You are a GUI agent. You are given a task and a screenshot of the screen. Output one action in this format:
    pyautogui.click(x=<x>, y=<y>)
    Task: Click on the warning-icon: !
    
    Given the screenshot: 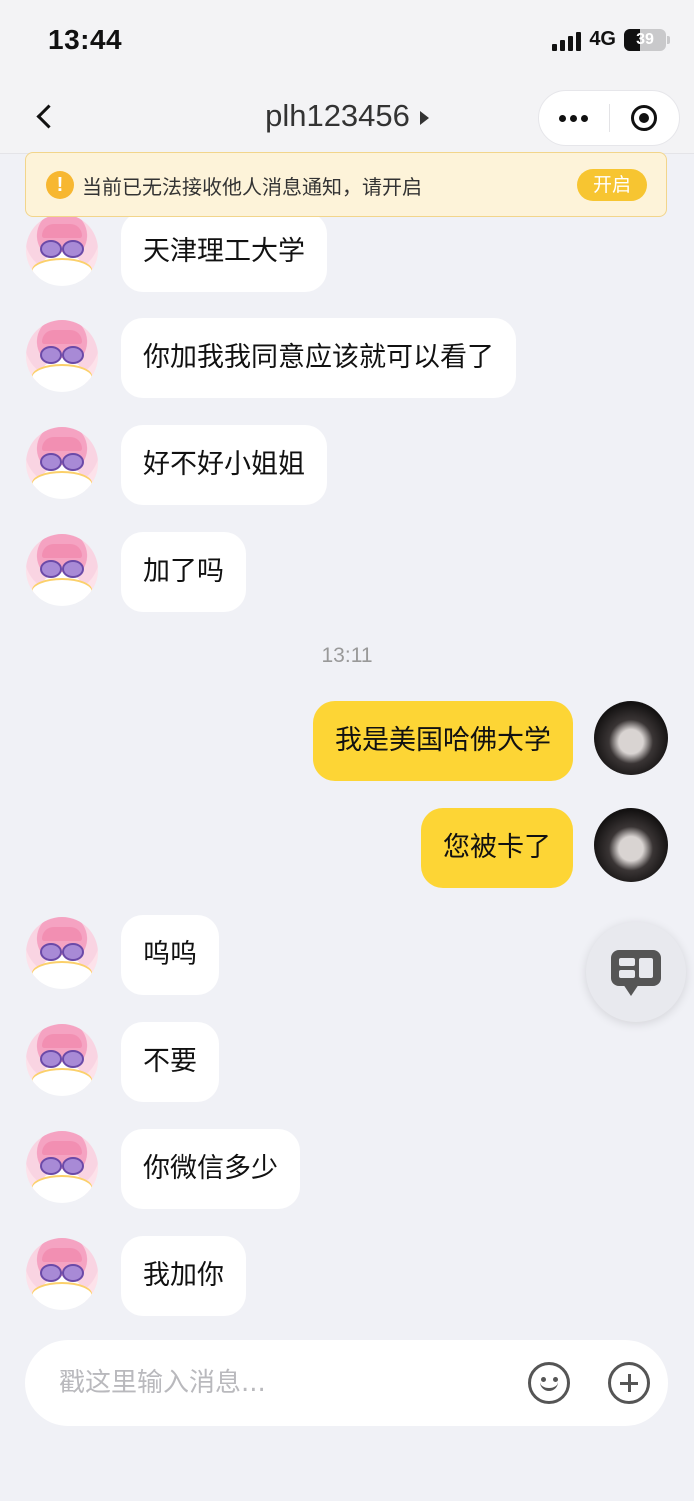 What is the action you would take?
    pyautogui.click(x=60, y=185)
    